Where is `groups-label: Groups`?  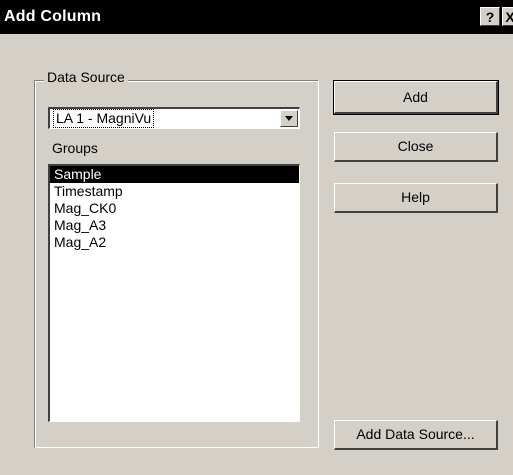
groups-label: Groups is located at coordinates (75, 148).